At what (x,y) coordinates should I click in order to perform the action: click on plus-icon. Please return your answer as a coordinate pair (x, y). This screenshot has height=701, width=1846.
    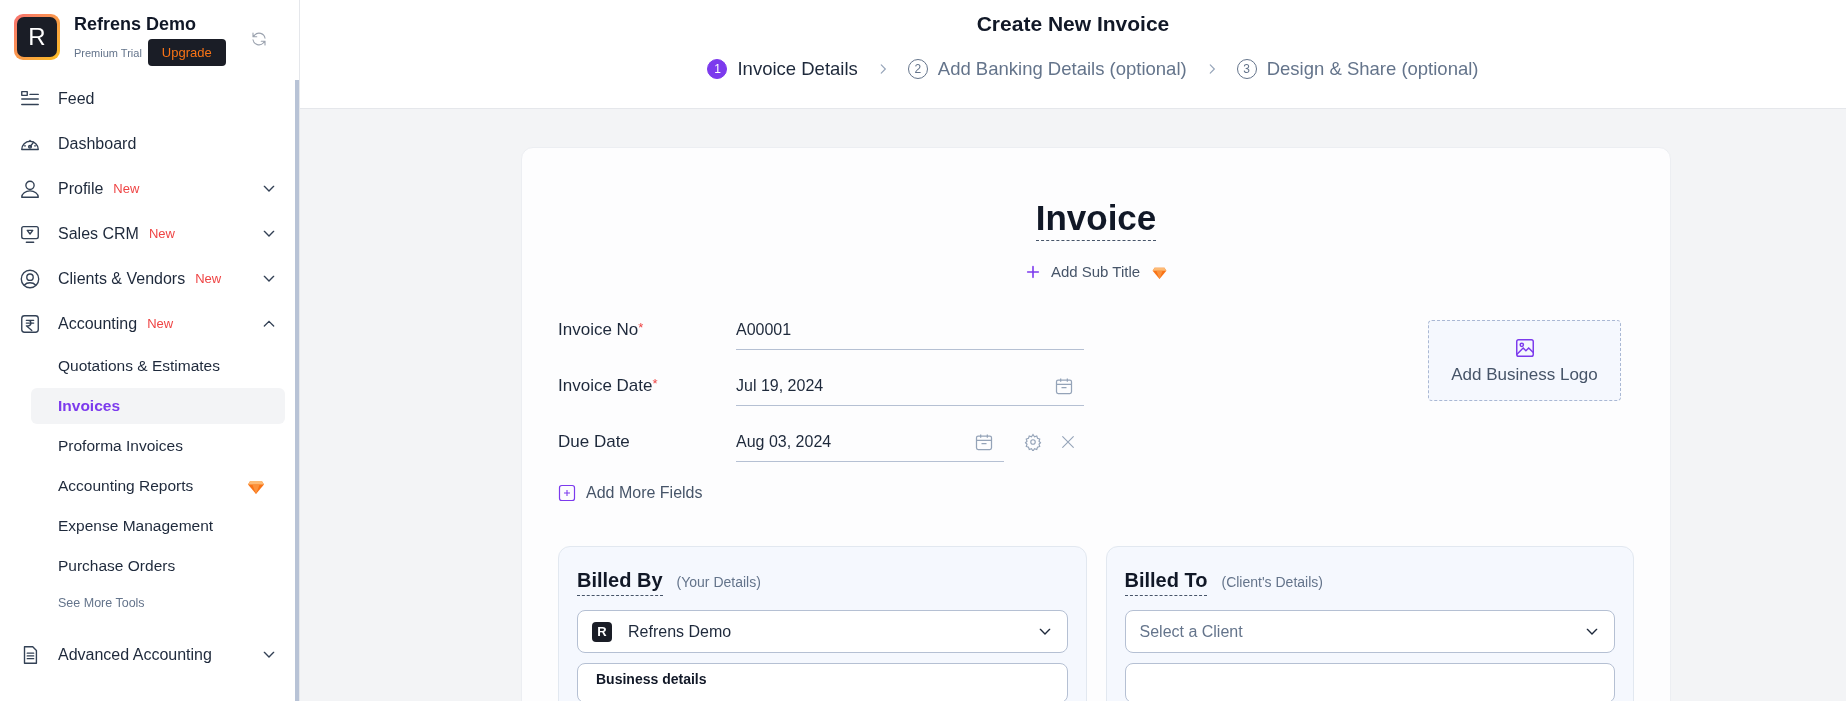
    Looking at the image, I should click on (1032, 271).